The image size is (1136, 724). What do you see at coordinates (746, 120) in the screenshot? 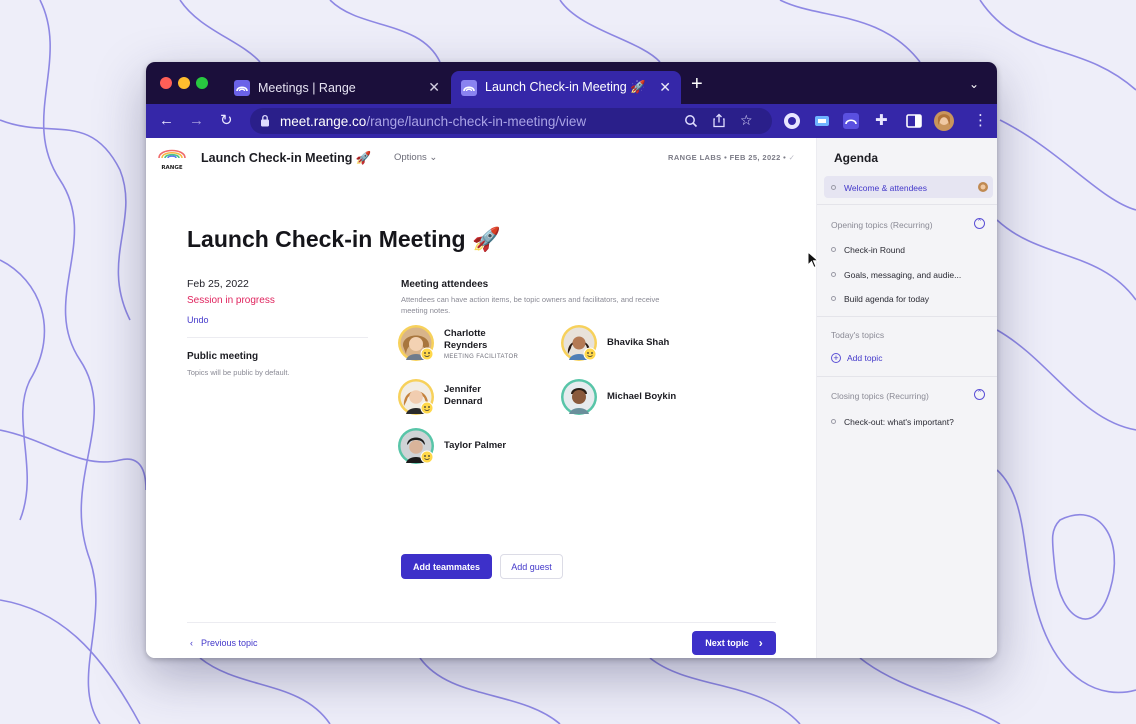
I see `bookmark-star-icon: ☆` at bounding box center [746, 120].